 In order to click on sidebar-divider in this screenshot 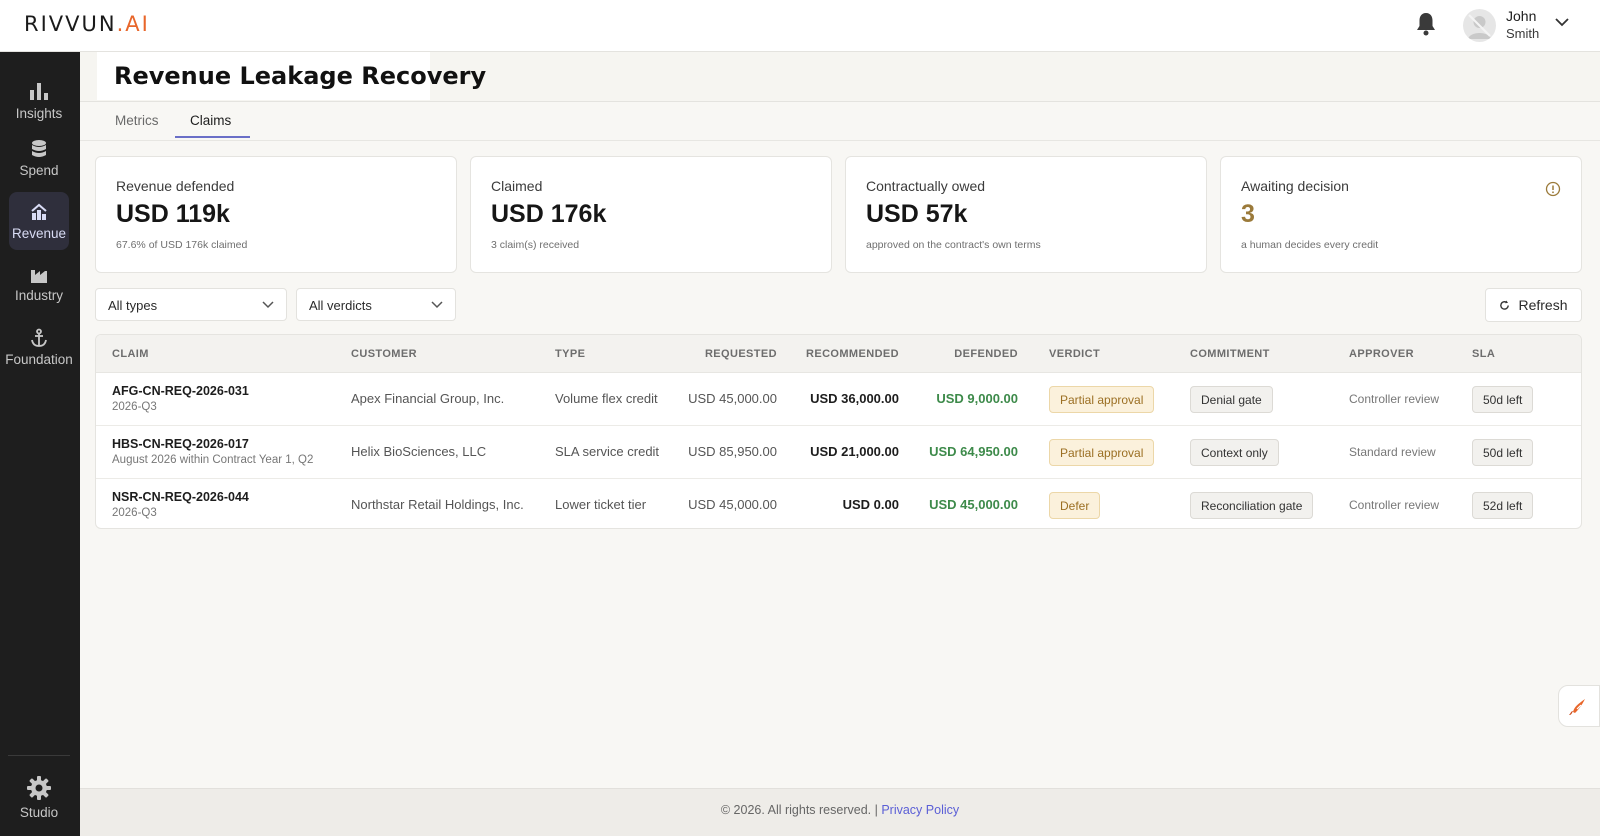, I will do `click(39, 755)`.